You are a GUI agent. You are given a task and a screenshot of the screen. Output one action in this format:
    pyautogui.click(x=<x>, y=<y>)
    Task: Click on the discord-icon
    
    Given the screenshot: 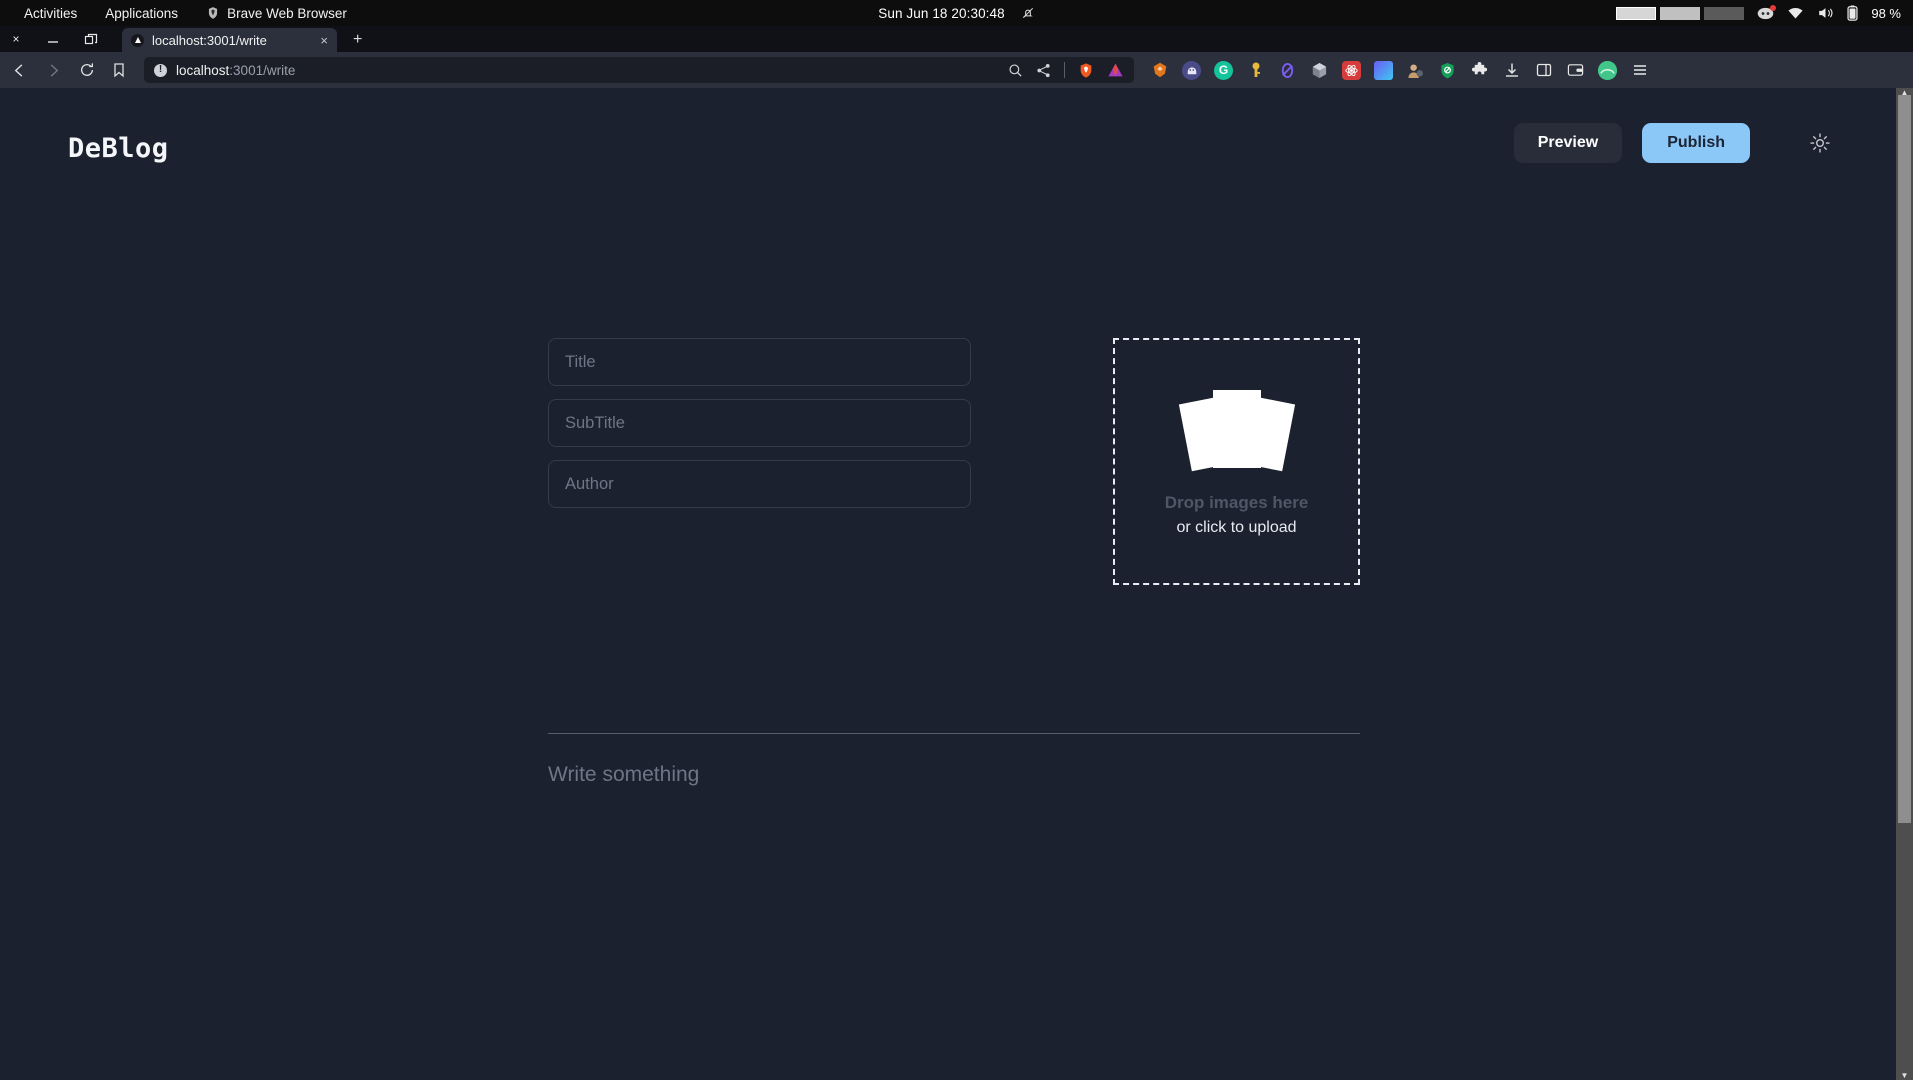 What is the action you would take?
    pyautogui.click(x=1767, y=12)
    